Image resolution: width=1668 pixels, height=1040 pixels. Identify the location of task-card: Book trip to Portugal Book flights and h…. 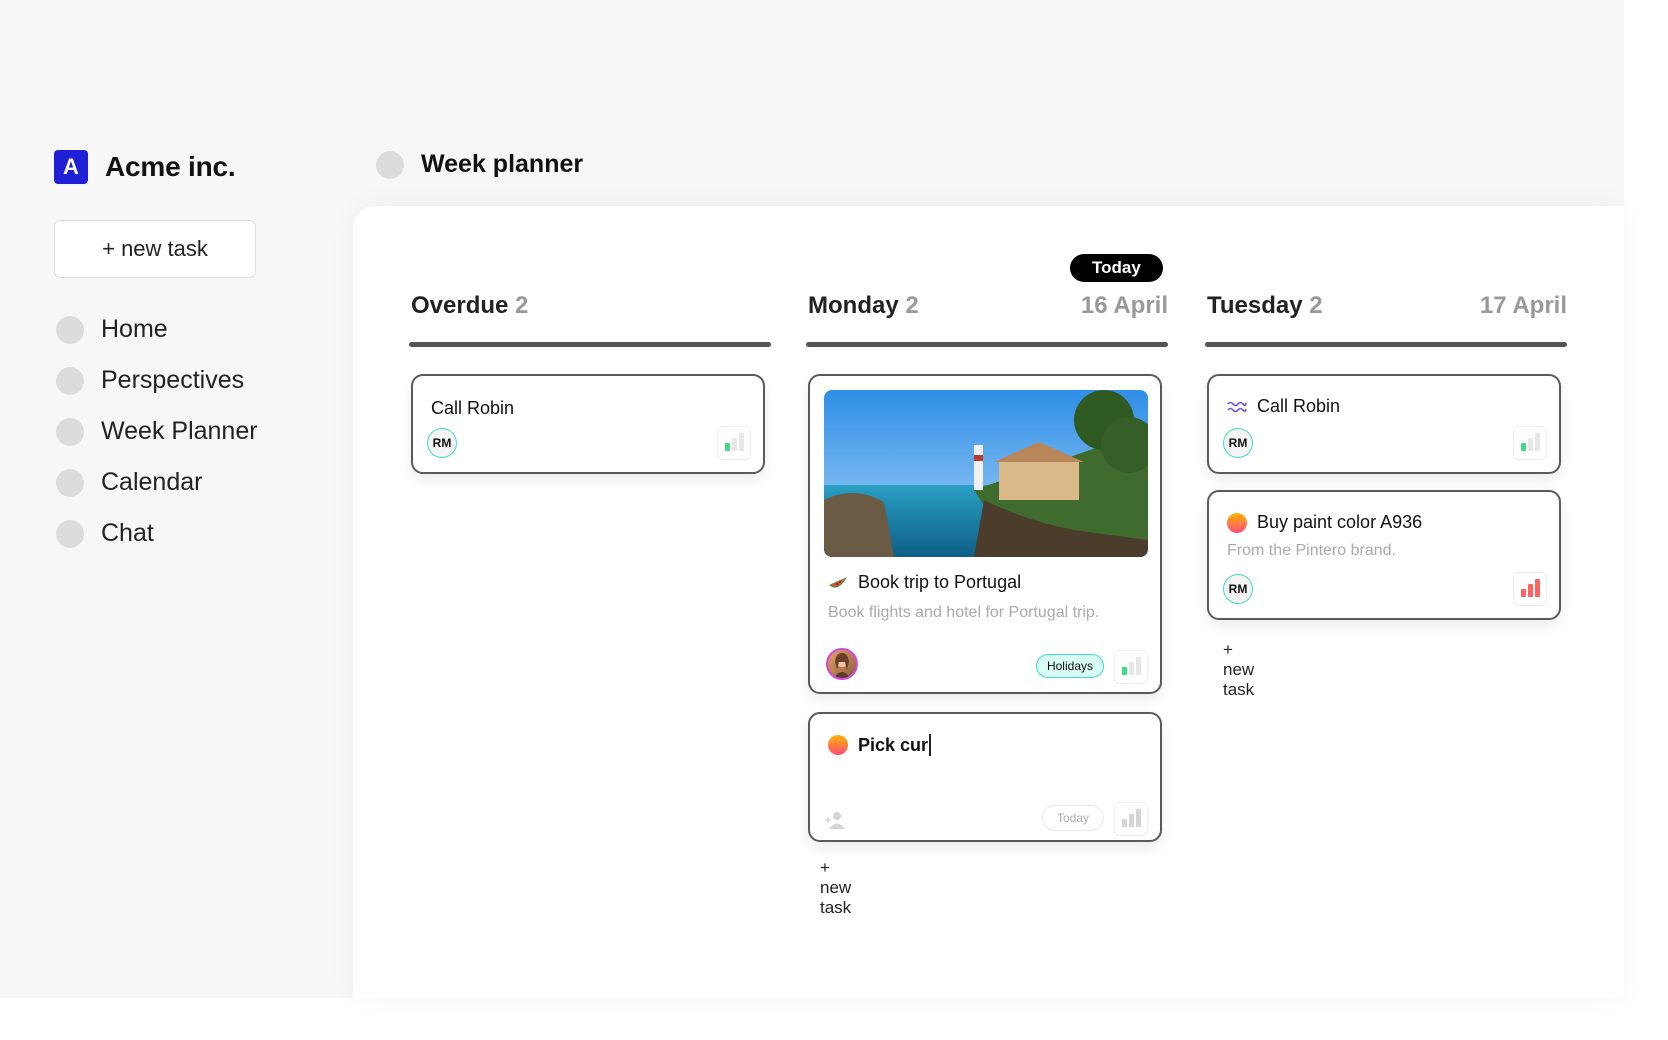
(985, 534).